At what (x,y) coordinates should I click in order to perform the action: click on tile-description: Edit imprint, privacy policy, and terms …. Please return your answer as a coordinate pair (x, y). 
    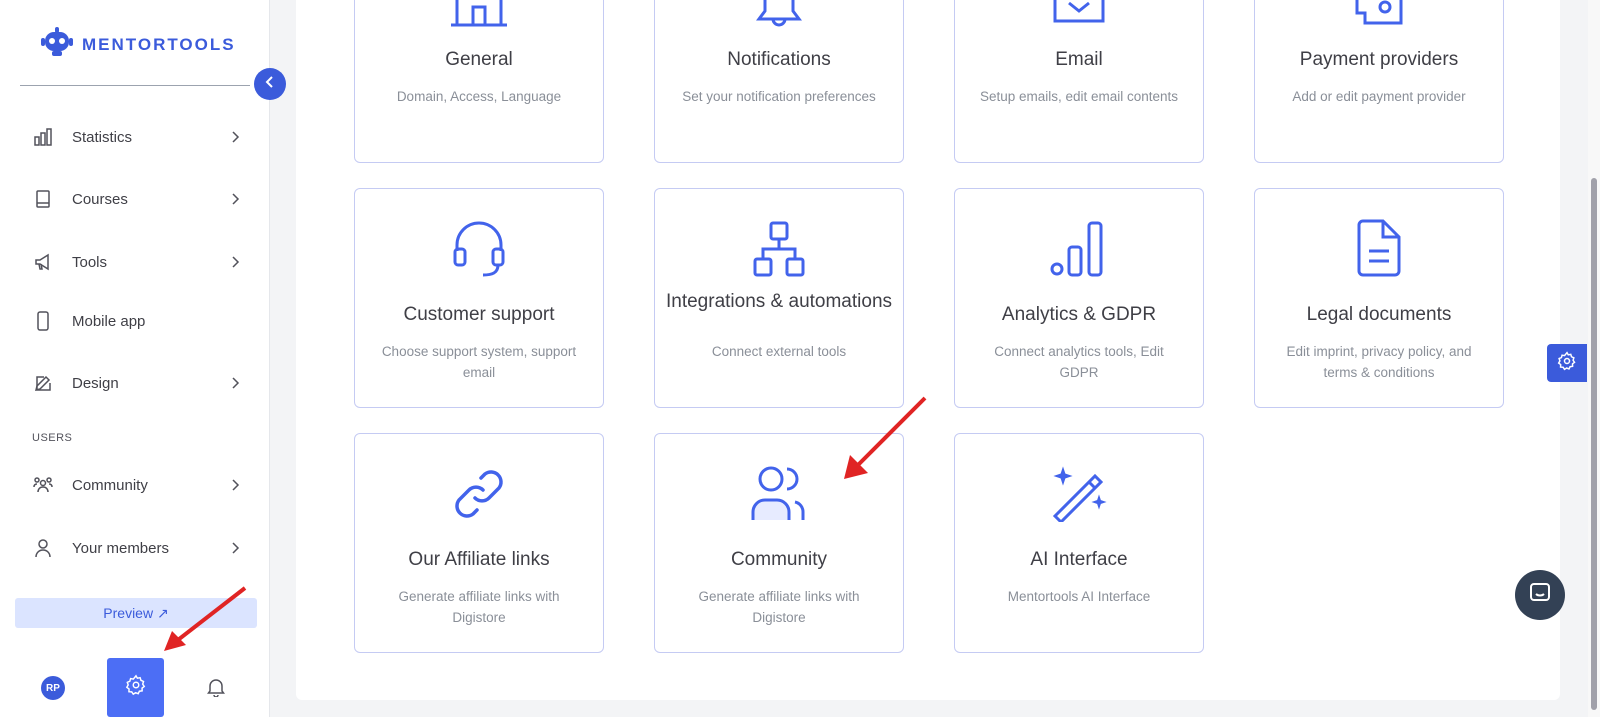
    Looking at the image, I should click on (1379, 362).